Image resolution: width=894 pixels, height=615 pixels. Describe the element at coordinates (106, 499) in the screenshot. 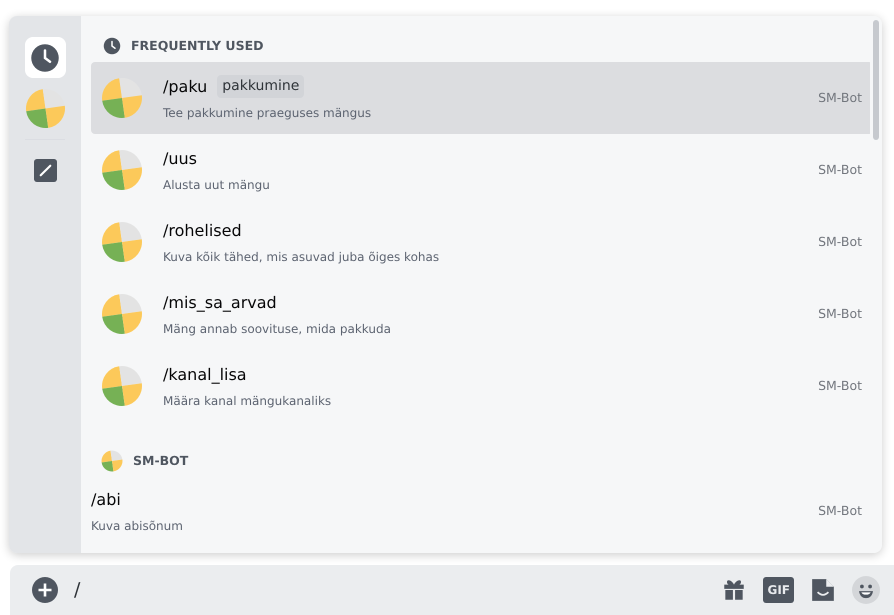

I see `command-name: /abi` at that location.